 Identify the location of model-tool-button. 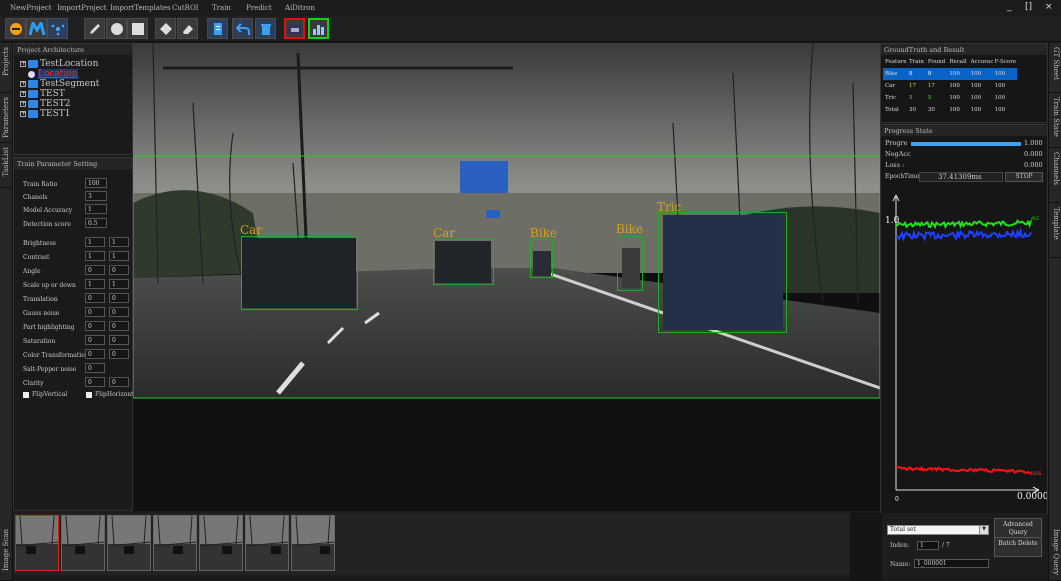
(36, 28).